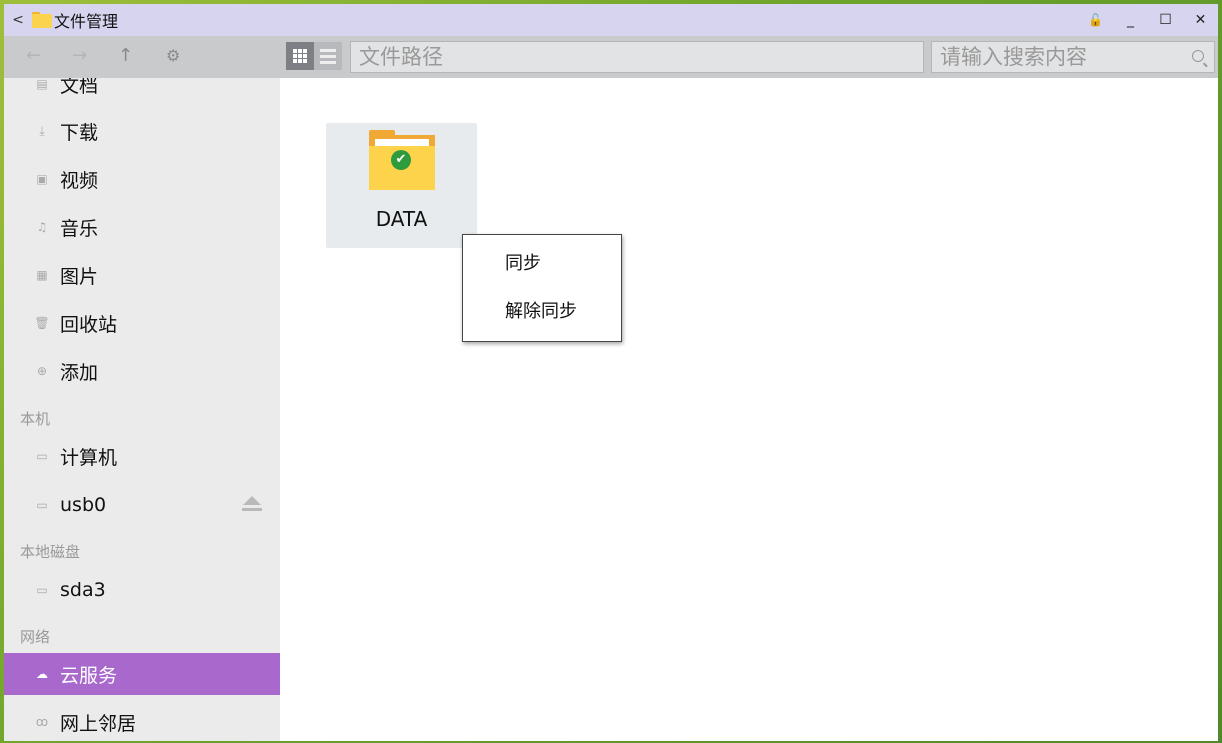  Describe the element at coordinates (98, 723) in the screenshot. I see `sidebar-item-label: 网上邻居` at that location.